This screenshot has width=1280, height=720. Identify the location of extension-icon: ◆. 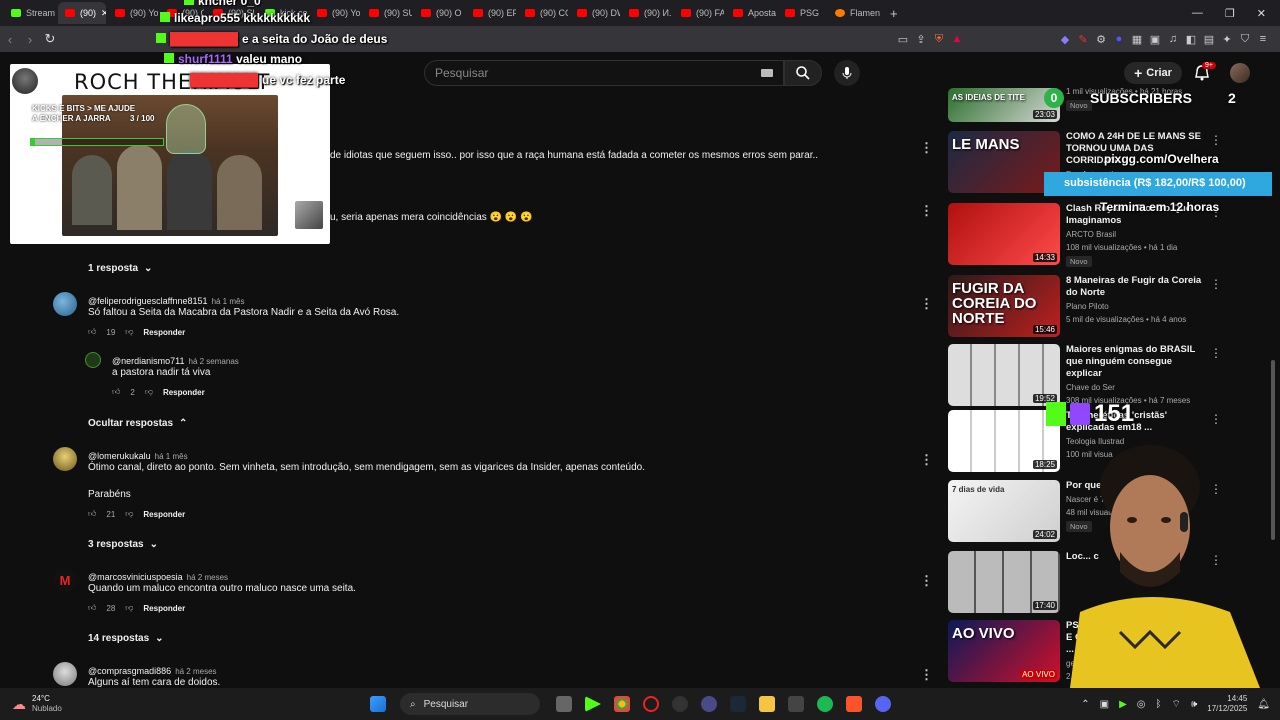
(1065, 39).